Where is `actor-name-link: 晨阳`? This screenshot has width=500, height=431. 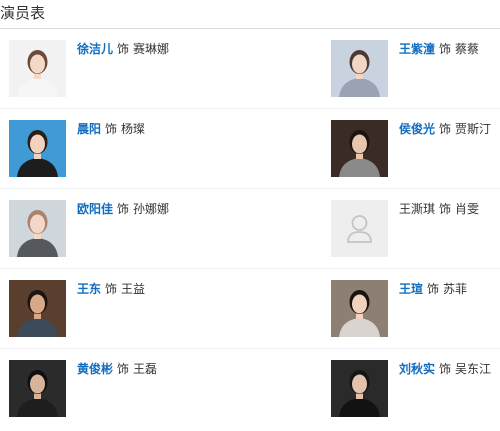
actor-name-link: 晨阳 is located at coordinates (89, 129).